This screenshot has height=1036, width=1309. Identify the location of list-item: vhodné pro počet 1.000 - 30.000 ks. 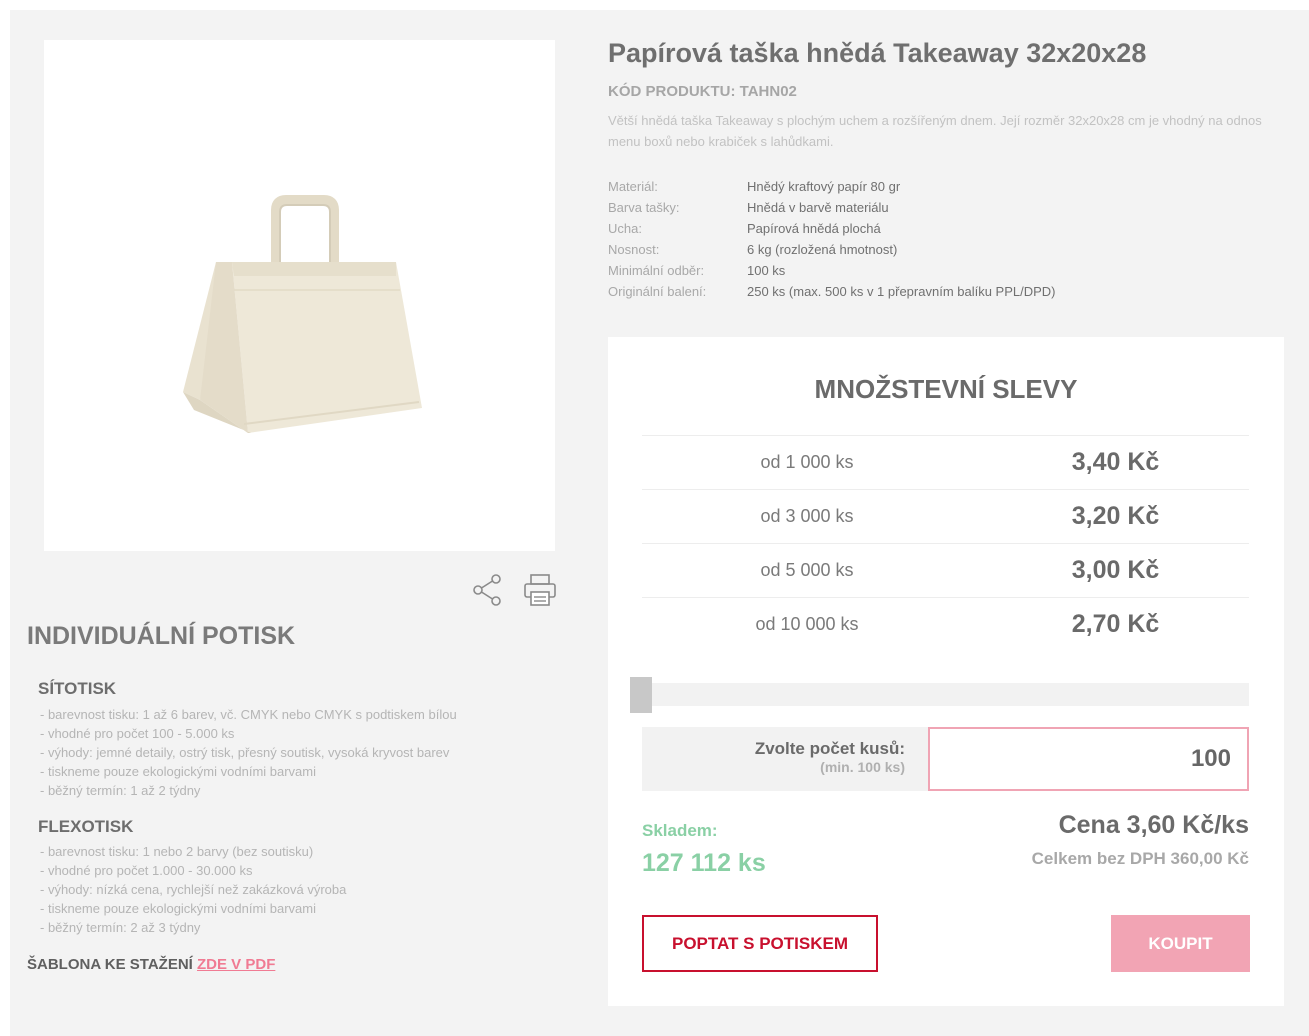
(193, 870).